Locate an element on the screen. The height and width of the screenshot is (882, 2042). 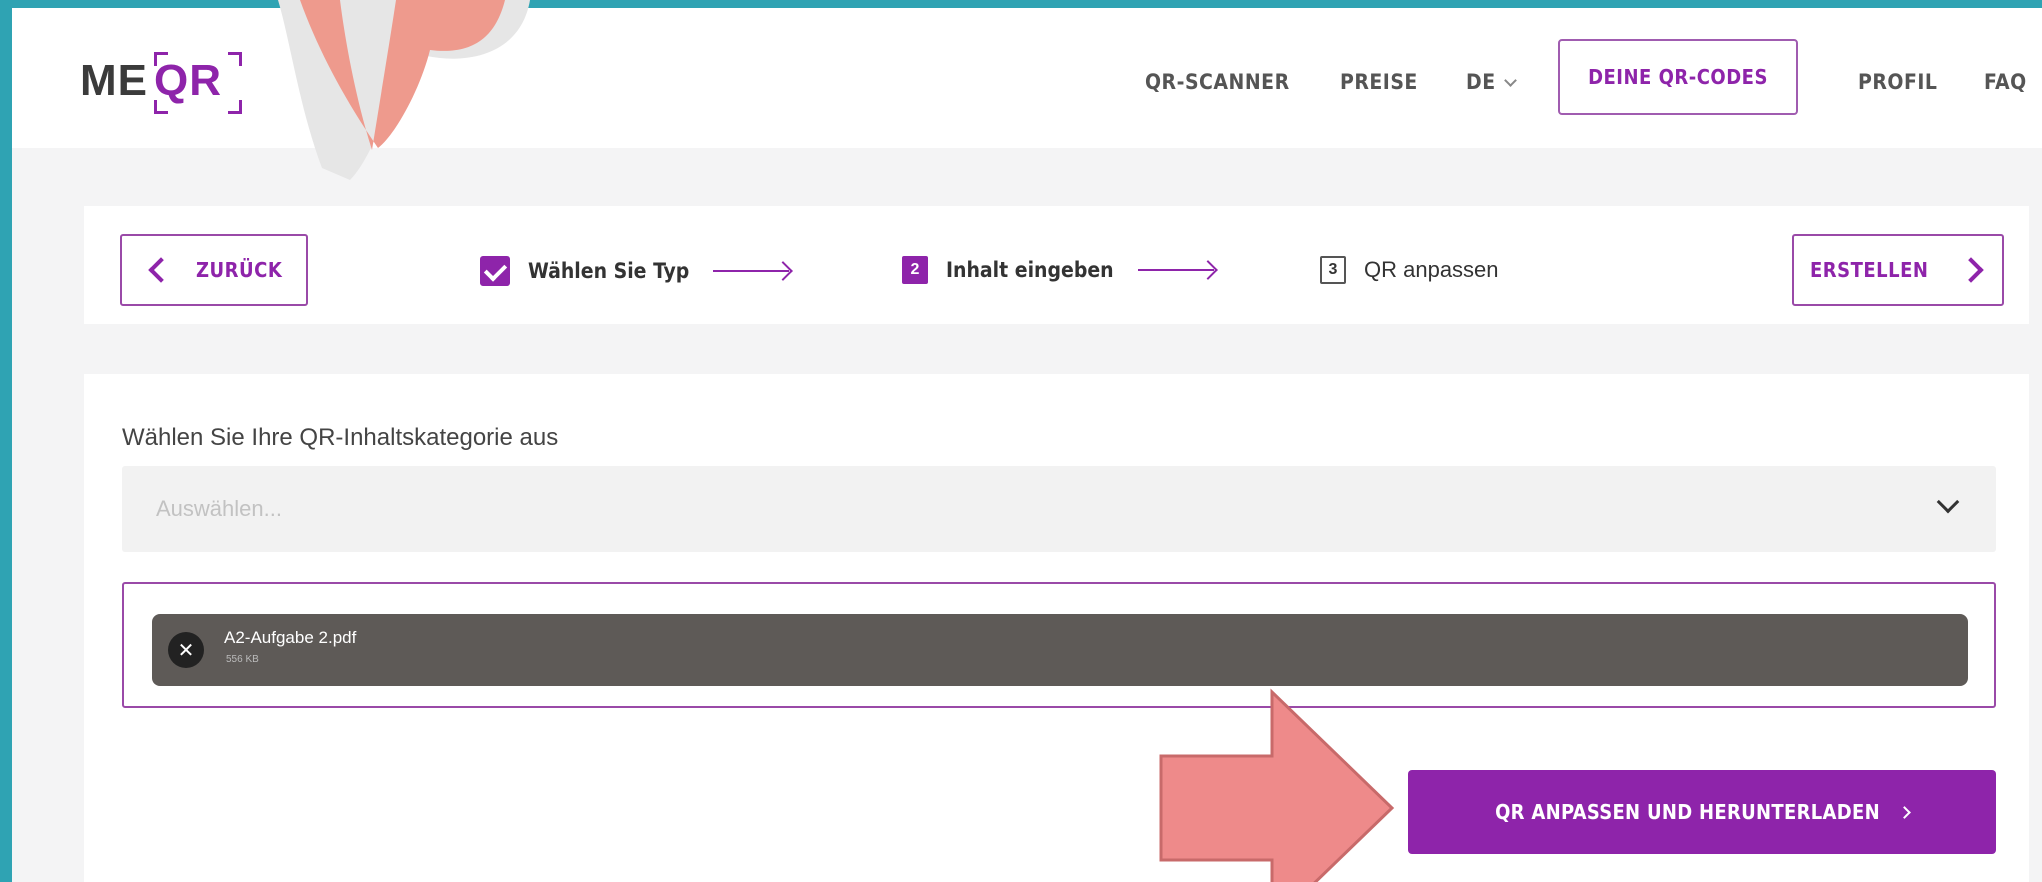
step-enter-content: 2 Inhalt eingeben is located at coordinates (1058, 270).